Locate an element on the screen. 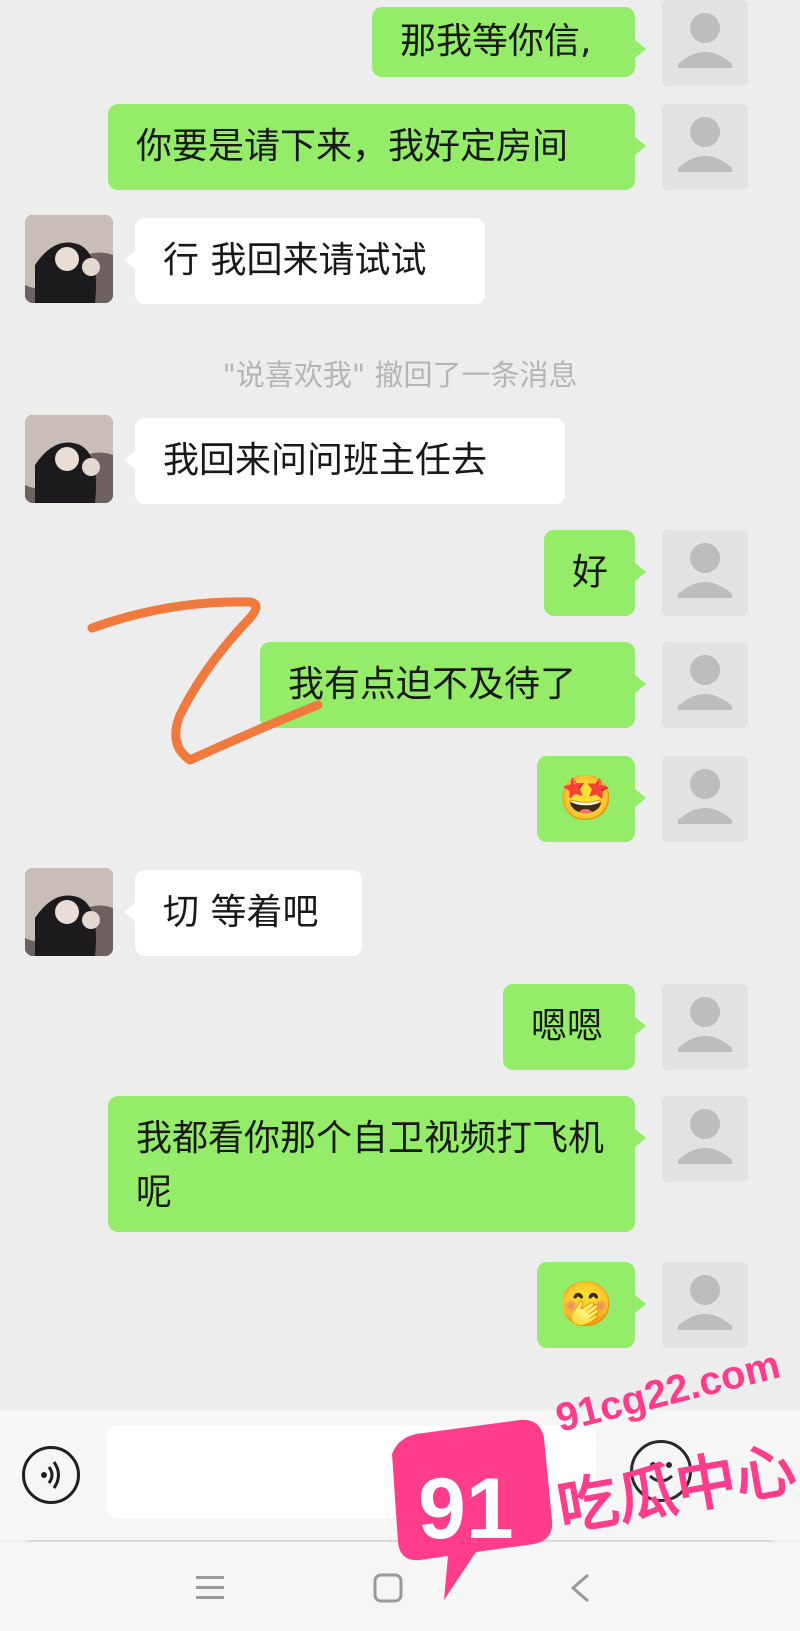 The width and height of the screenshot is (800, 1631). message-text: 好 is located at coordinates (590, 572).